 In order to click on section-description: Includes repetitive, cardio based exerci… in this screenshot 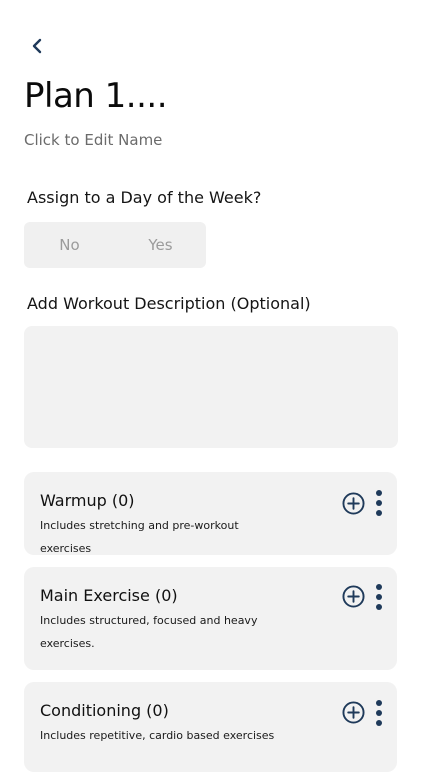, I will do `click(157, 735)`.